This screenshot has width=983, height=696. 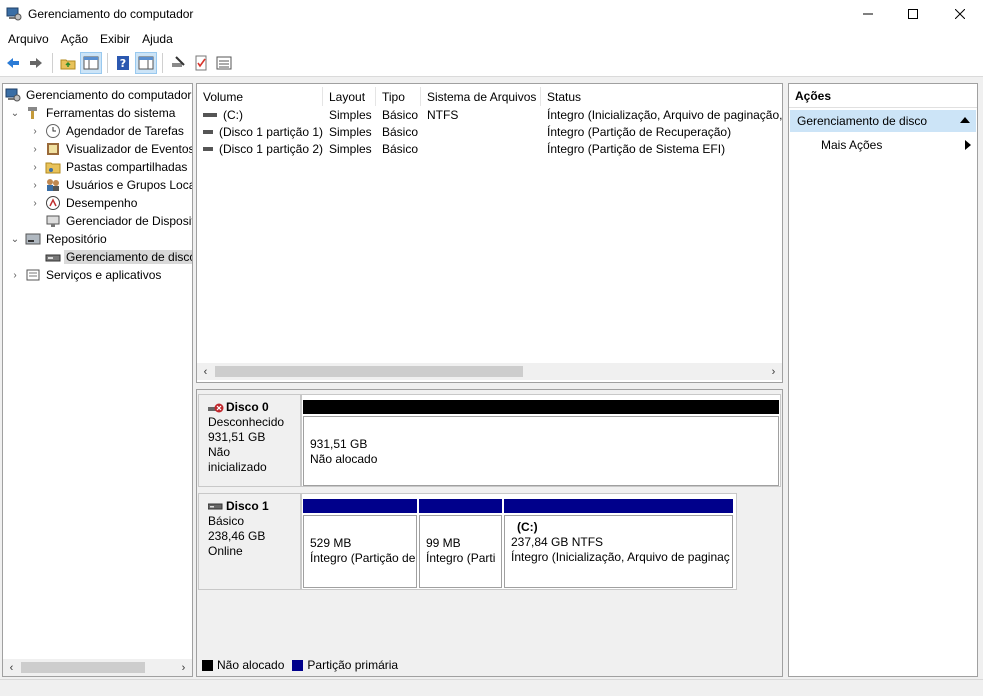 What do you see at coordinates (115, 39) in the screenshot?
I see `menu-exibir: Exibir` at bounding box center [115, 39].